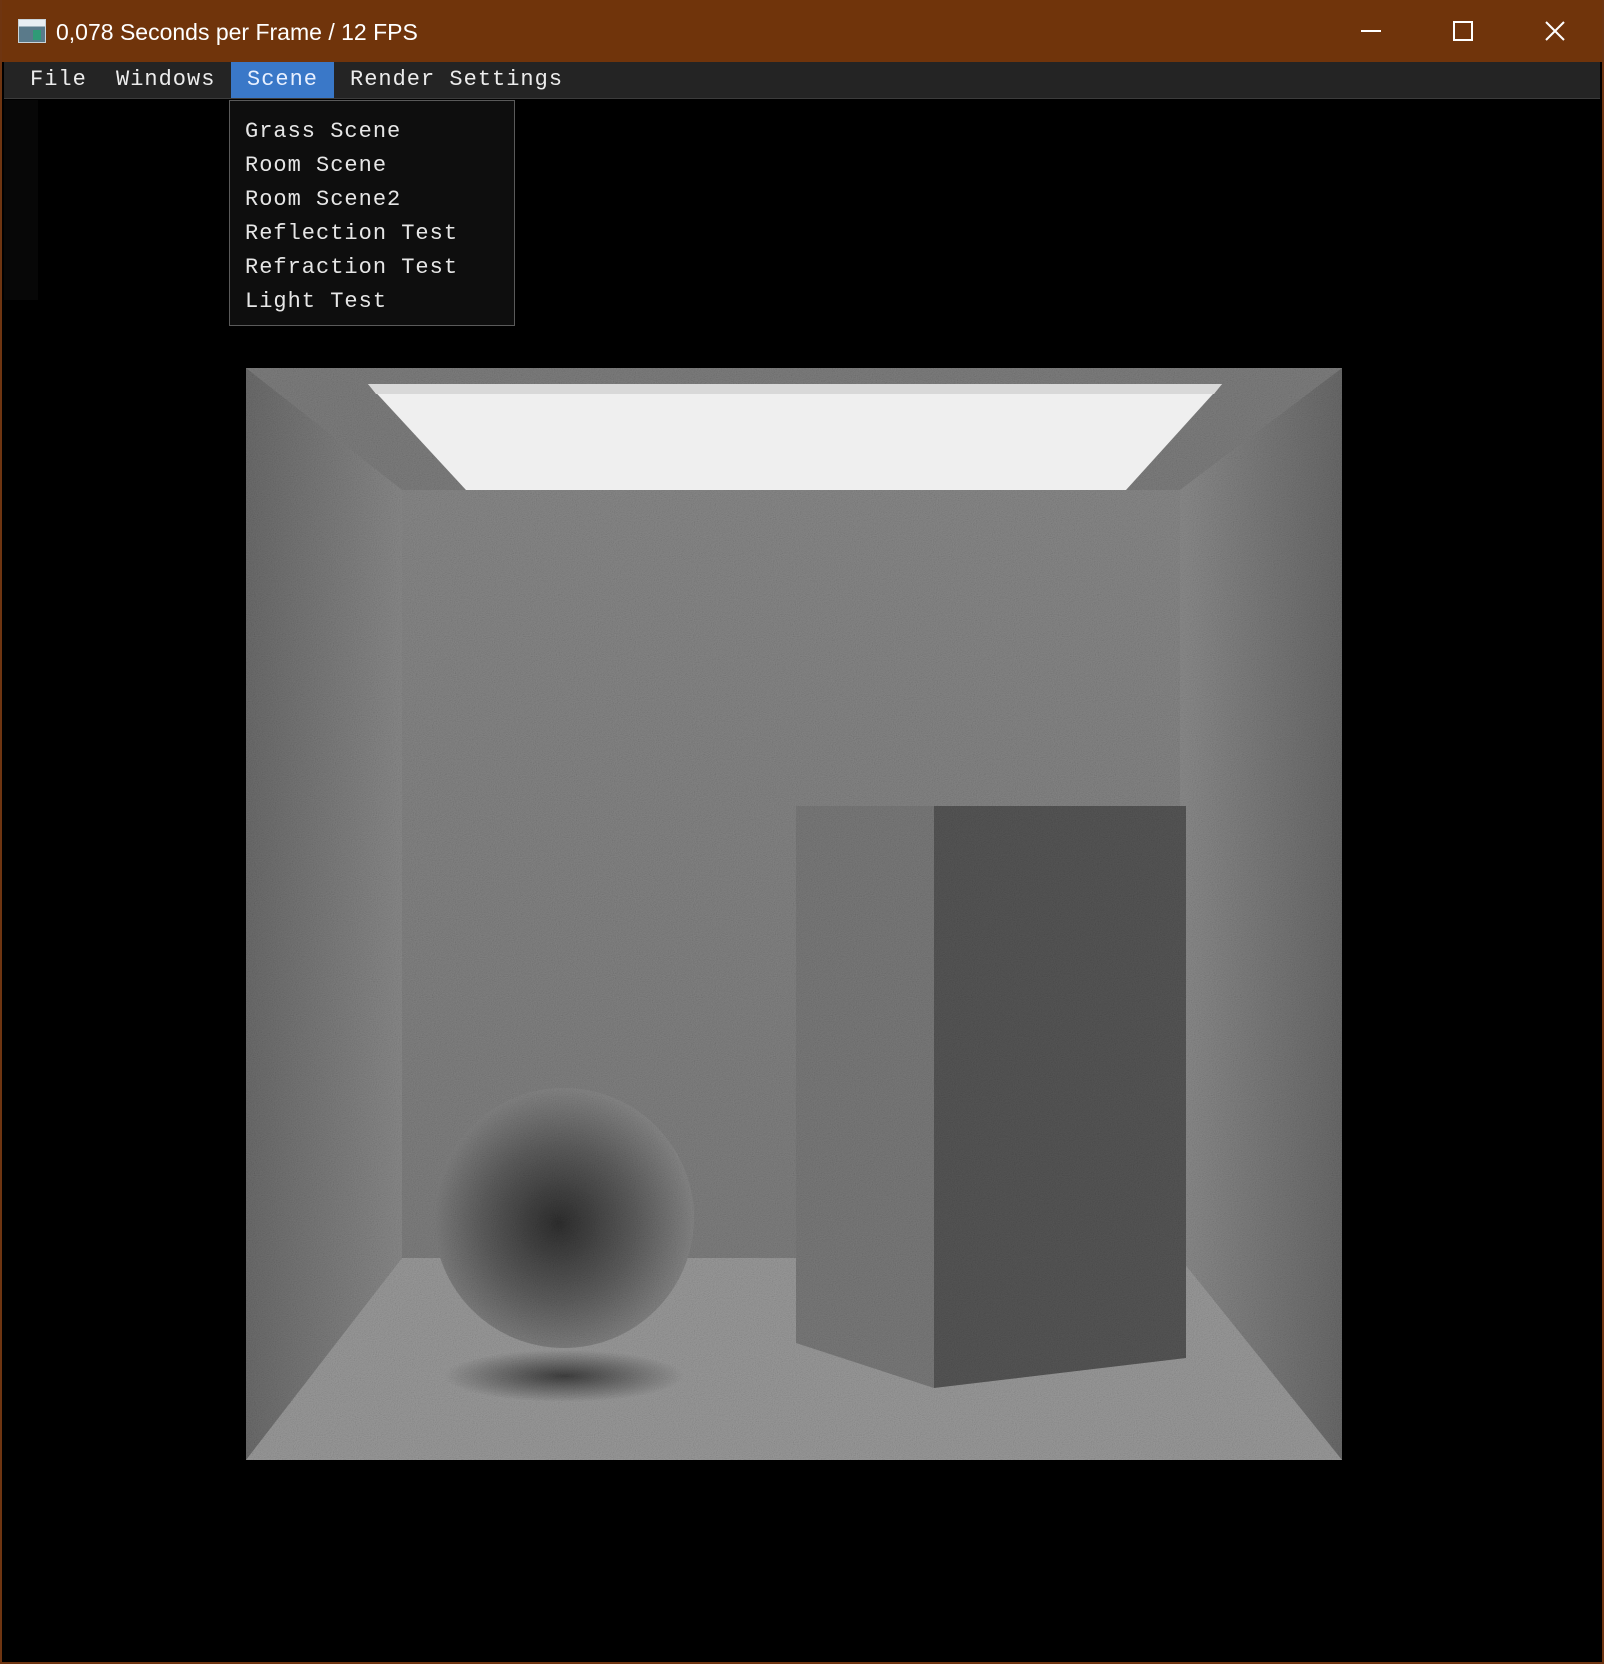  I want to click on window-title: 0,078 Seconds per Frame / 12 FPS, so click(237, 32).